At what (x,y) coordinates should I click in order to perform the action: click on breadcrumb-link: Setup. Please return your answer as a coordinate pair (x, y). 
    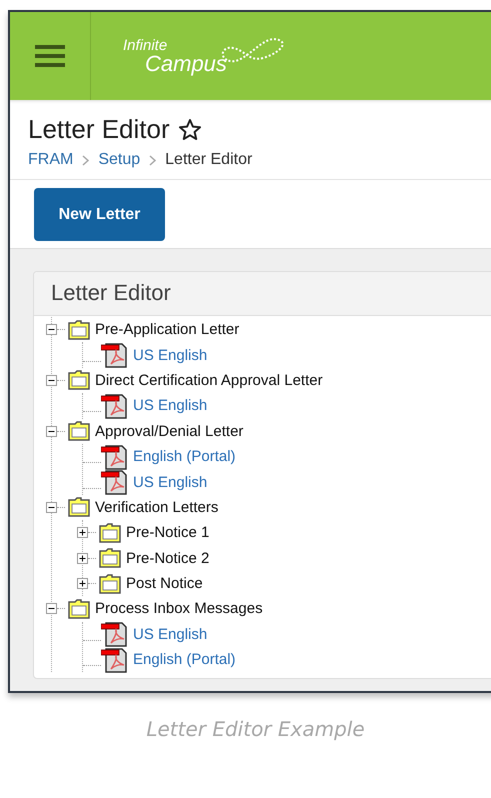
    Looking at the image, I should click on (119, 160).